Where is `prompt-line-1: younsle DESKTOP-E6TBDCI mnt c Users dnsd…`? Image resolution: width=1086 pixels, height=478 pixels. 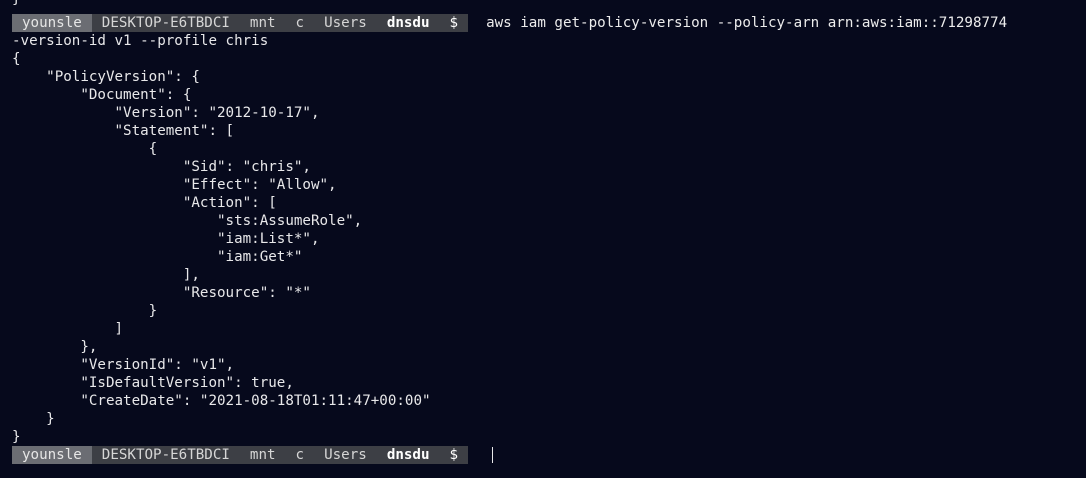
prompt-line-1: younsle DESKTOP-E6TBDCI mnt c Users dnsd… is located at coordinates (509, 23).